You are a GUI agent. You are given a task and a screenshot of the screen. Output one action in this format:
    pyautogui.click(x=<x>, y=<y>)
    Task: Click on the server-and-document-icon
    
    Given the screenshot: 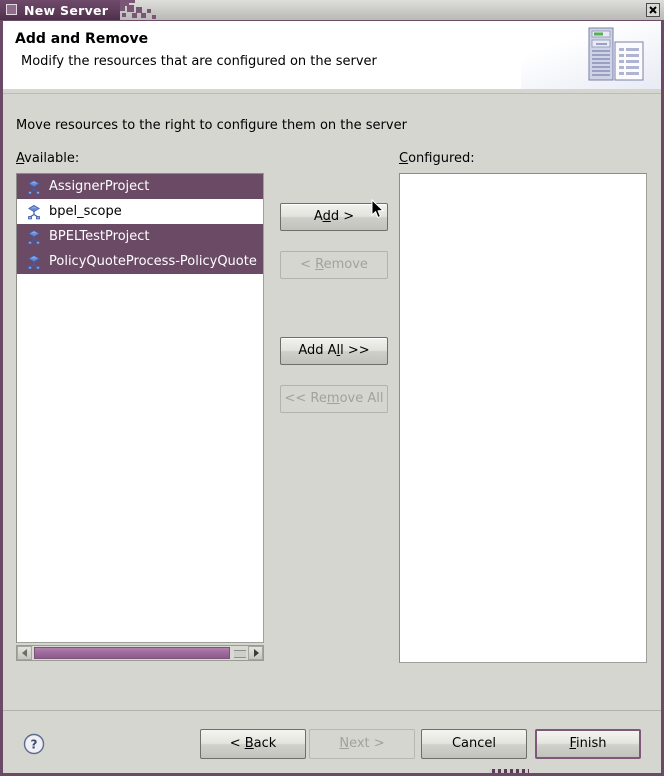 What is the action you would take?
    pyautogui.click(x=615, y=56)
    